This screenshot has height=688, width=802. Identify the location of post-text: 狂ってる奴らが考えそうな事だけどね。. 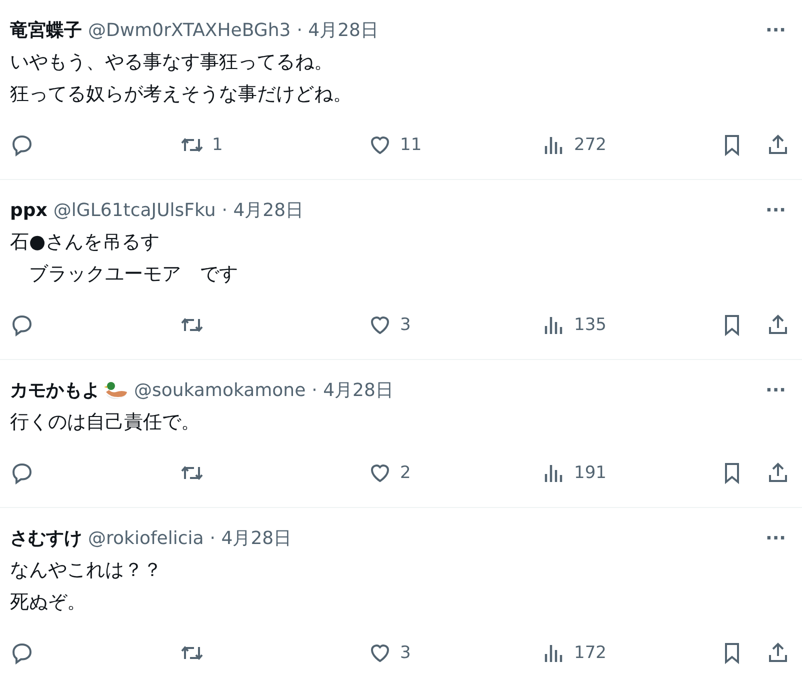
(181, 94).